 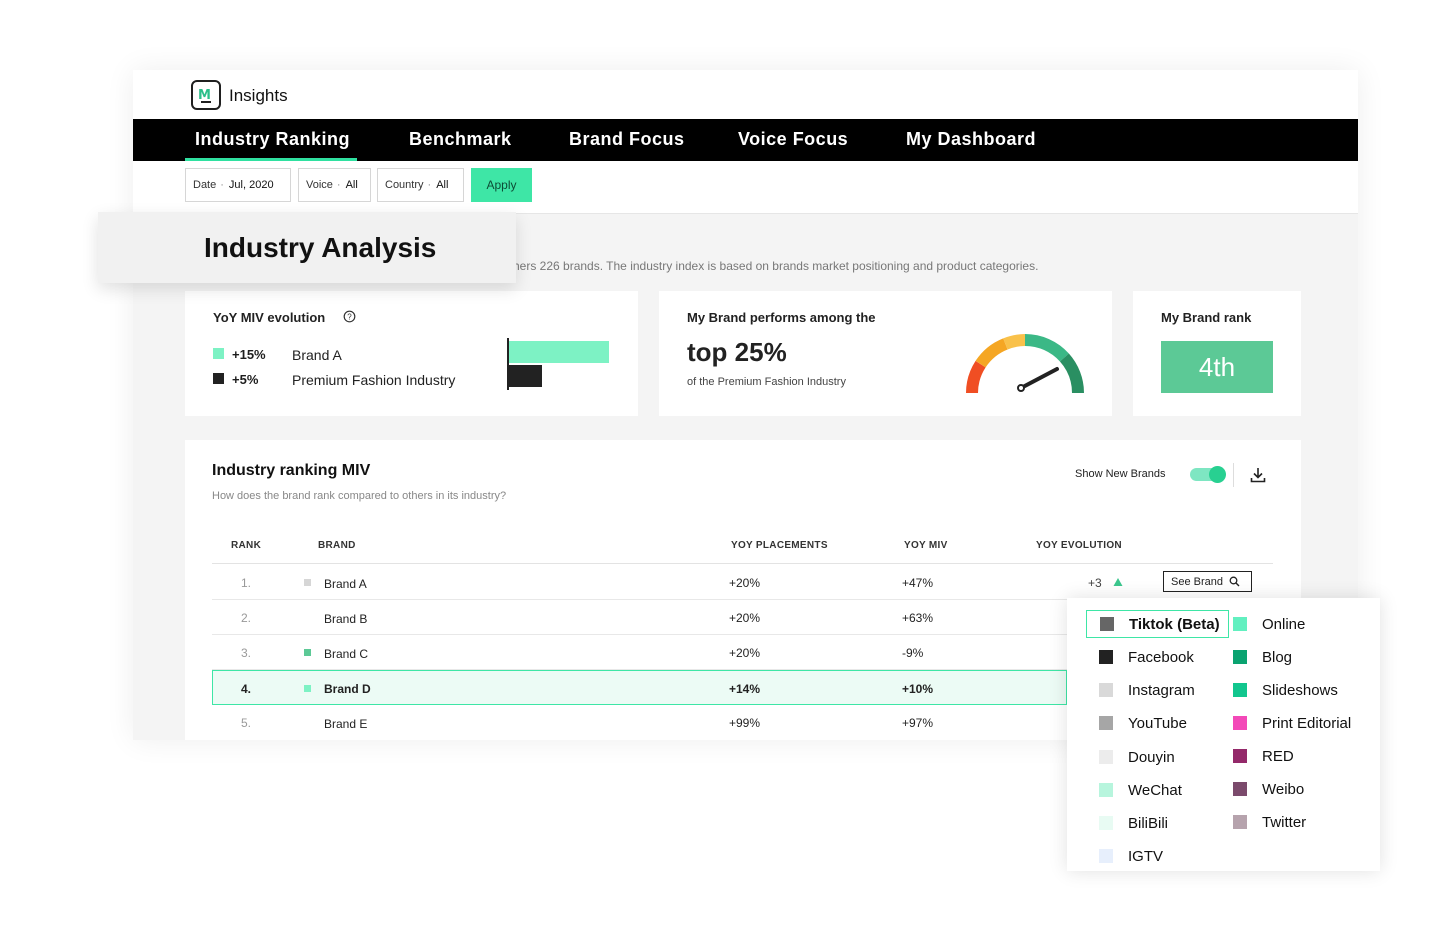 I want to click on nav-benchmark: Benchmark, so click(x=460, y=139).